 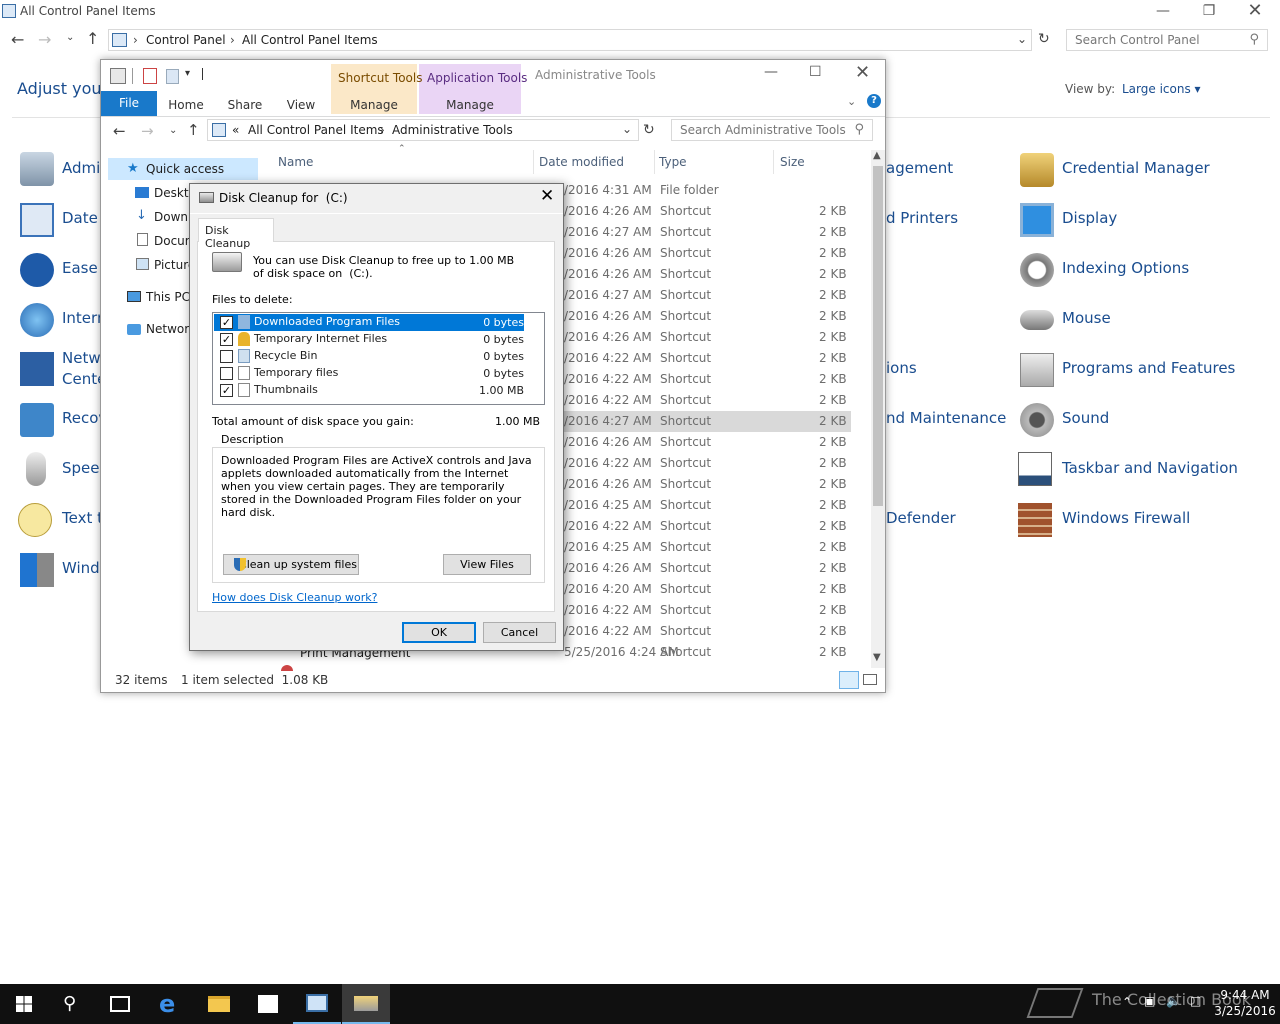 What do you see at coordinates (1022, 39) in the screenshot?
I see `address-dropdown-icon: ⌄` at bounding box center [1022, 39].